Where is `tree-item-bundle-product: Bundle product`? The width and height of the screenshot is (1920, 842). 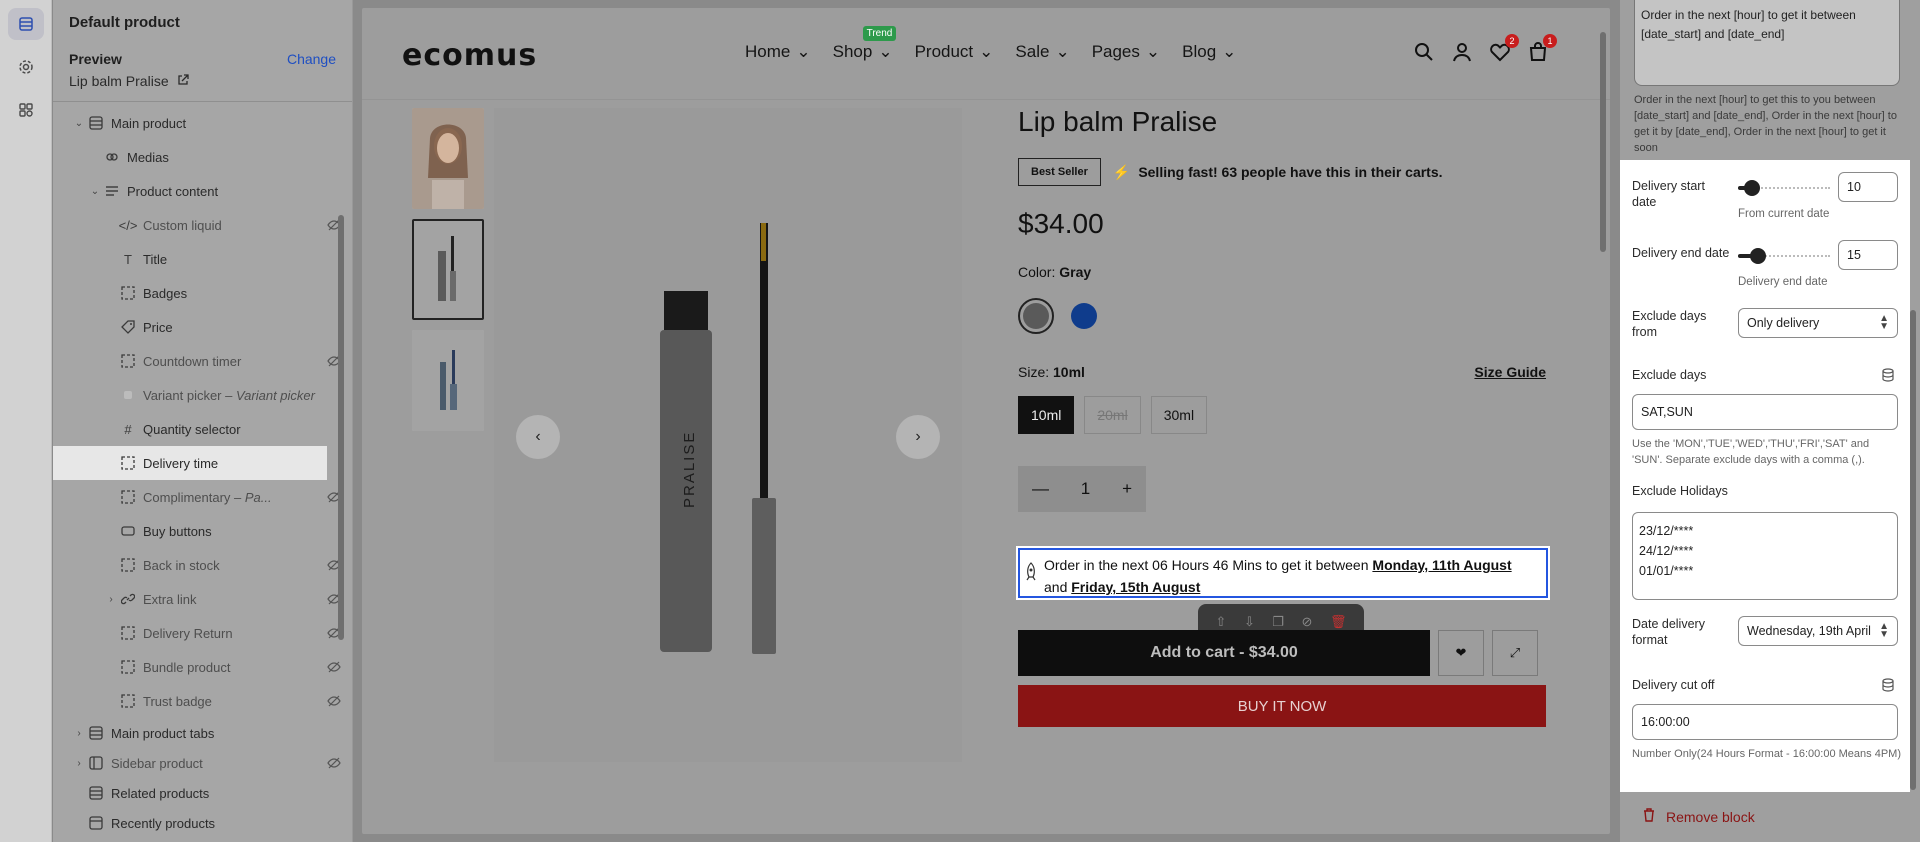 tree-item-bundle-product: Bundle product is located at coordinates (202, 667).